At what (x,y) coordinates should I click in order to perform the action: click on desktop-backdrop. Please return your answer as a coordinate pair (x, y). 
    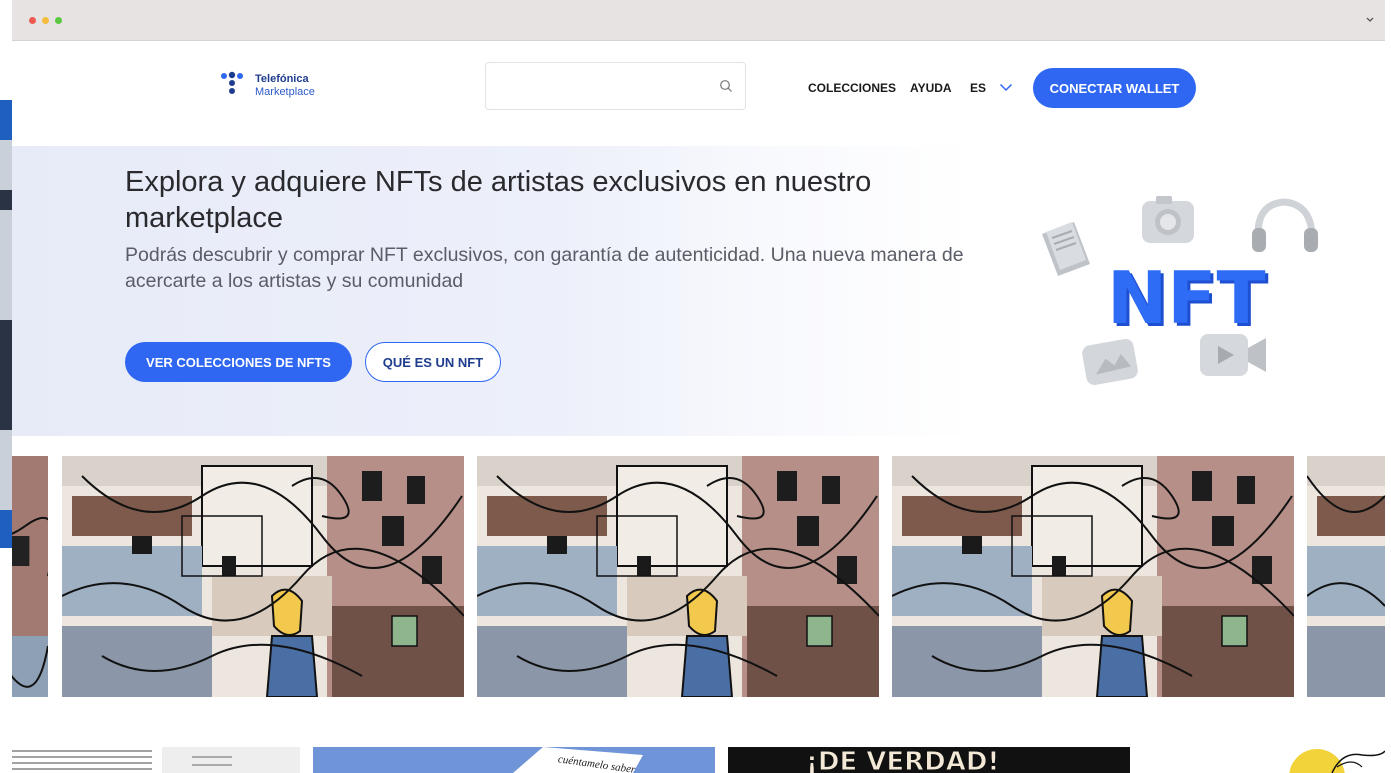
    Looking at the image, I should click on (6, 386).